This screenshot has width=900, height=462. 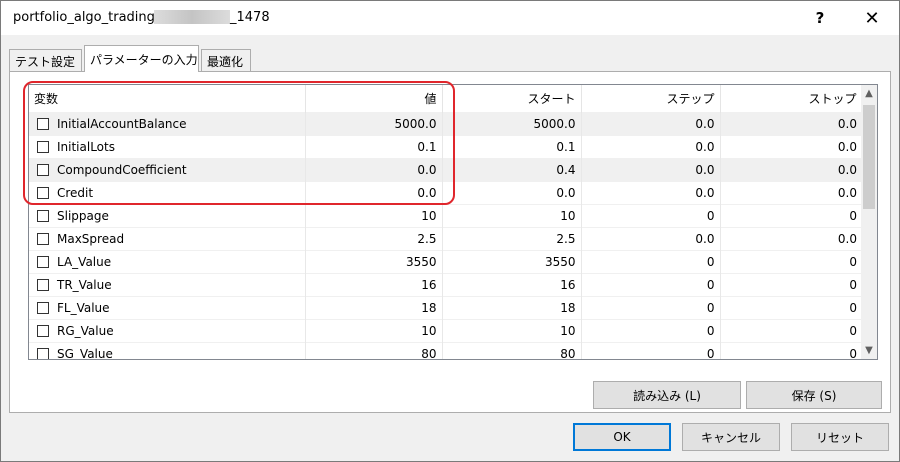 I want to click on tab-test-settings: テスト設定, so click(x=45, y=60).